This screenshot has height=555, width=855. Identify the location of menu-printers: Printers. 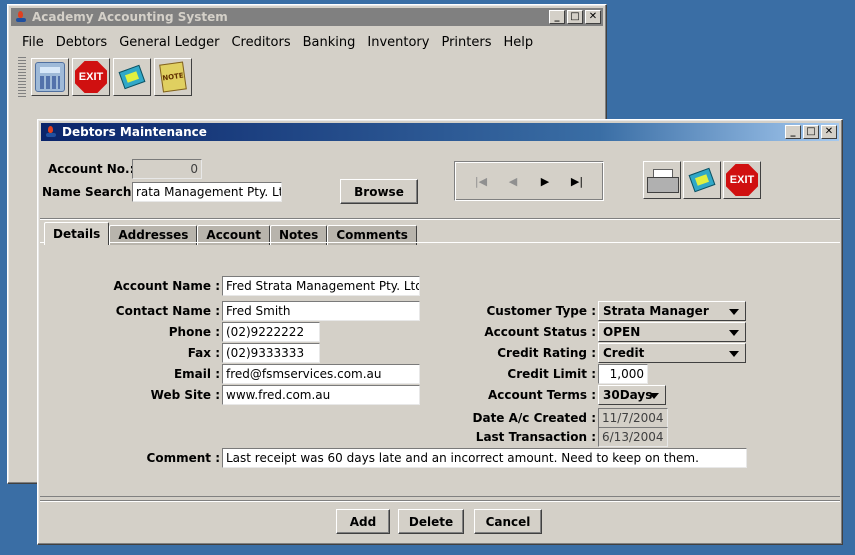
(466, 43).